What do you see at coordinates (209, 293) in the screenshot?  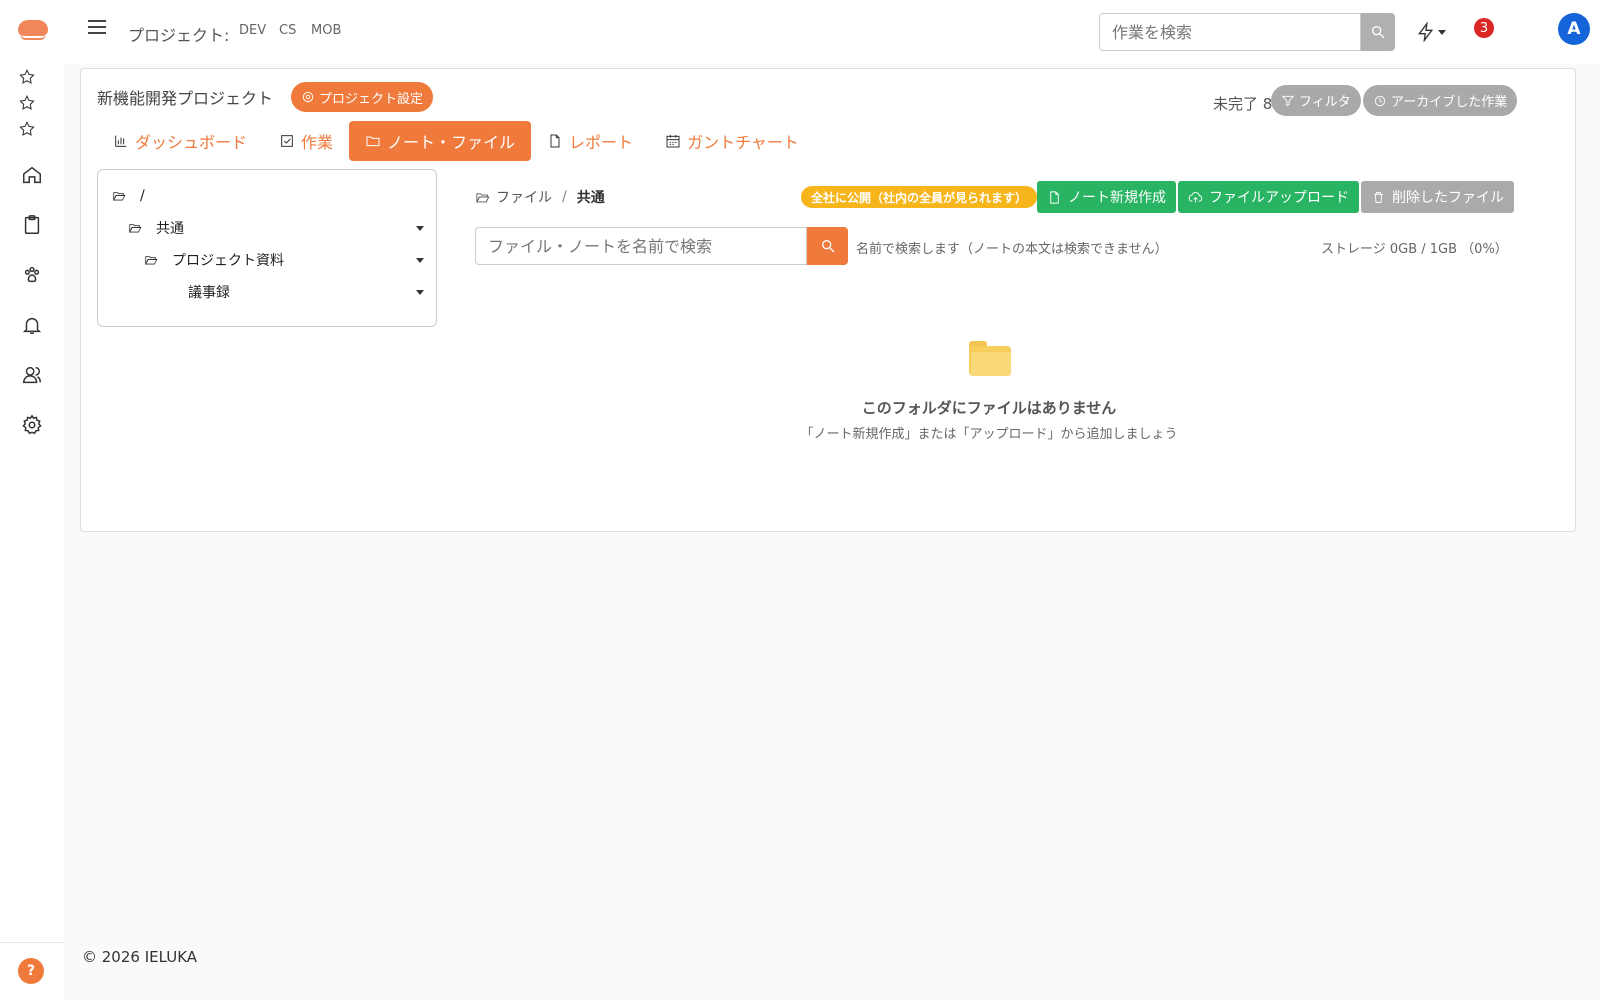 I see `tree-item-label: 議事録` at bounding box center [209, 293].